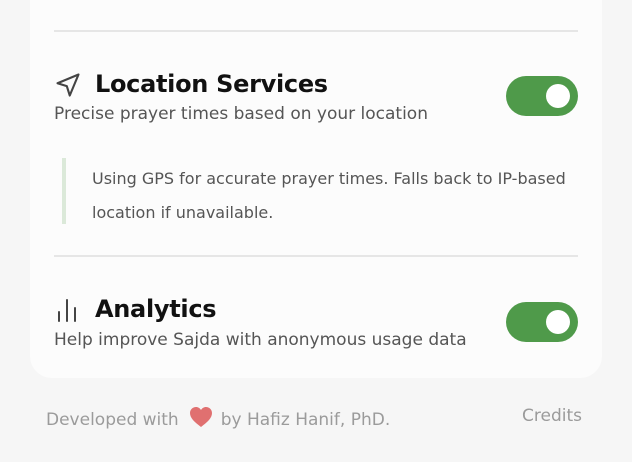 This screenshot has height=462, width=632. Describe the element at coordinates (552, 416) in the screenshot. I see `credits-link: Credits` at that location.